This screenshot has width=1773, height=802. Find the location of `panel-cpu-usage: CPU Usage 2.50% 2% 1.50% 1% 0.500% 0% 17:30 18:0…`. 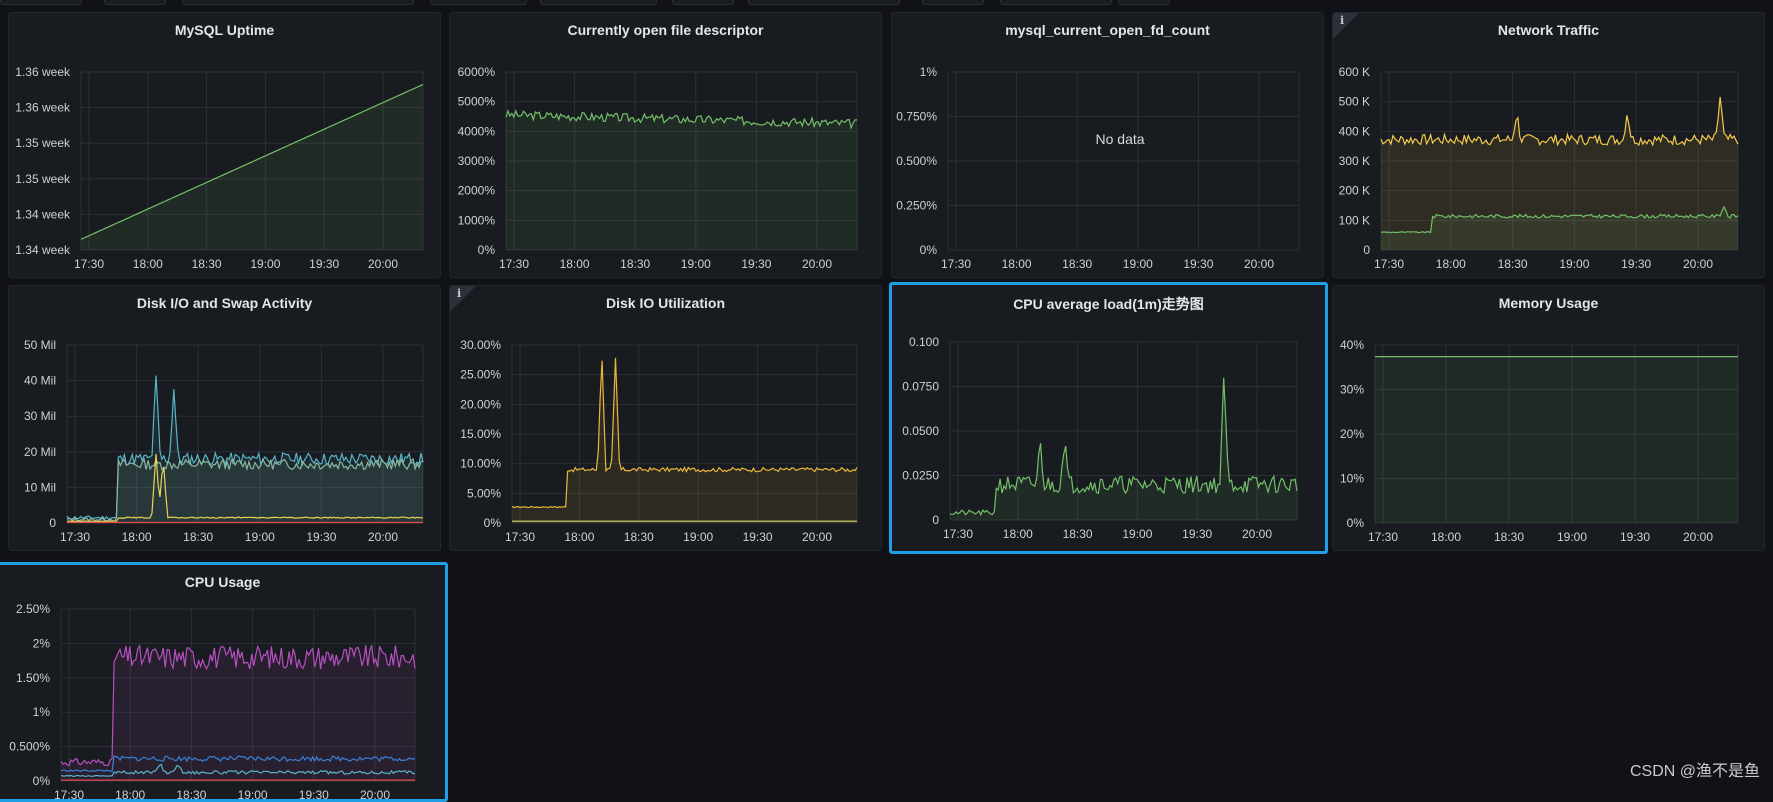

panel-cpu-usage: CPU Usage 2.50% 2% 1.50% 1% 0.500% 0% 17:30 18:0… is located at coordinates (224, 682).